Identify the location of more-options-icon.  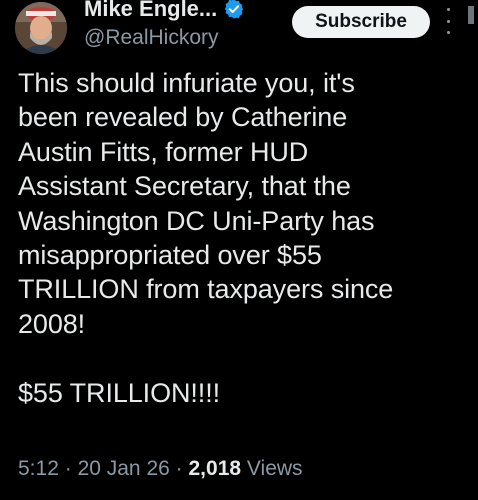
(448, 21).